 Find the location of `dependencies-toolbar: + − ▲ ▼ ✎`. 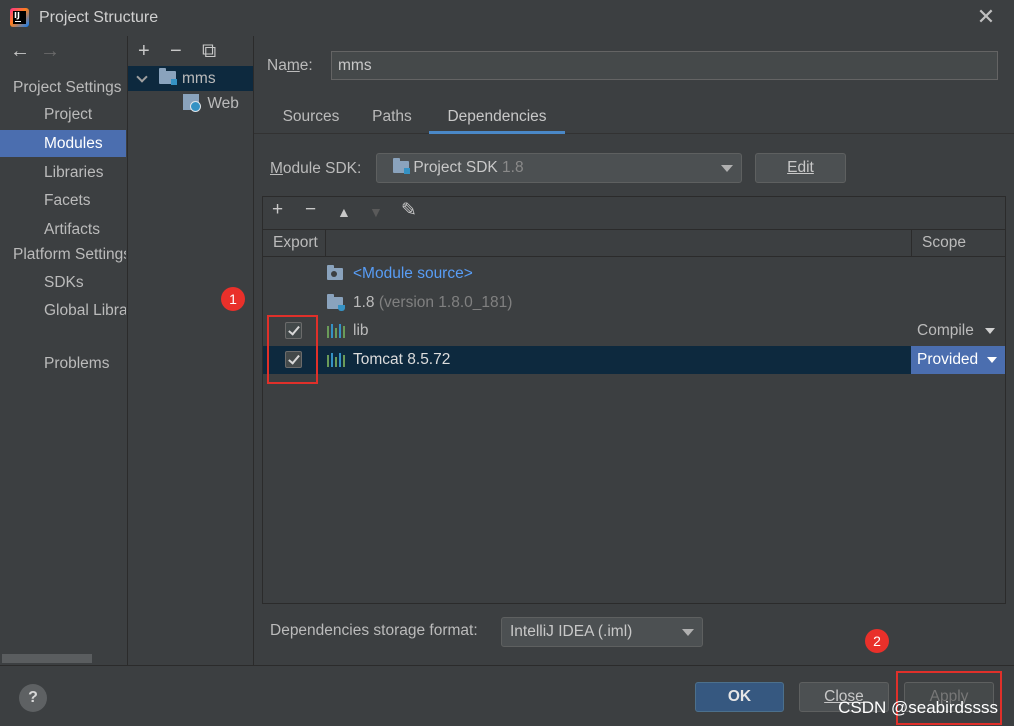

dependencies-toolbar: + − ▲ ▼ ✎ is located at coordinates (634, 213).